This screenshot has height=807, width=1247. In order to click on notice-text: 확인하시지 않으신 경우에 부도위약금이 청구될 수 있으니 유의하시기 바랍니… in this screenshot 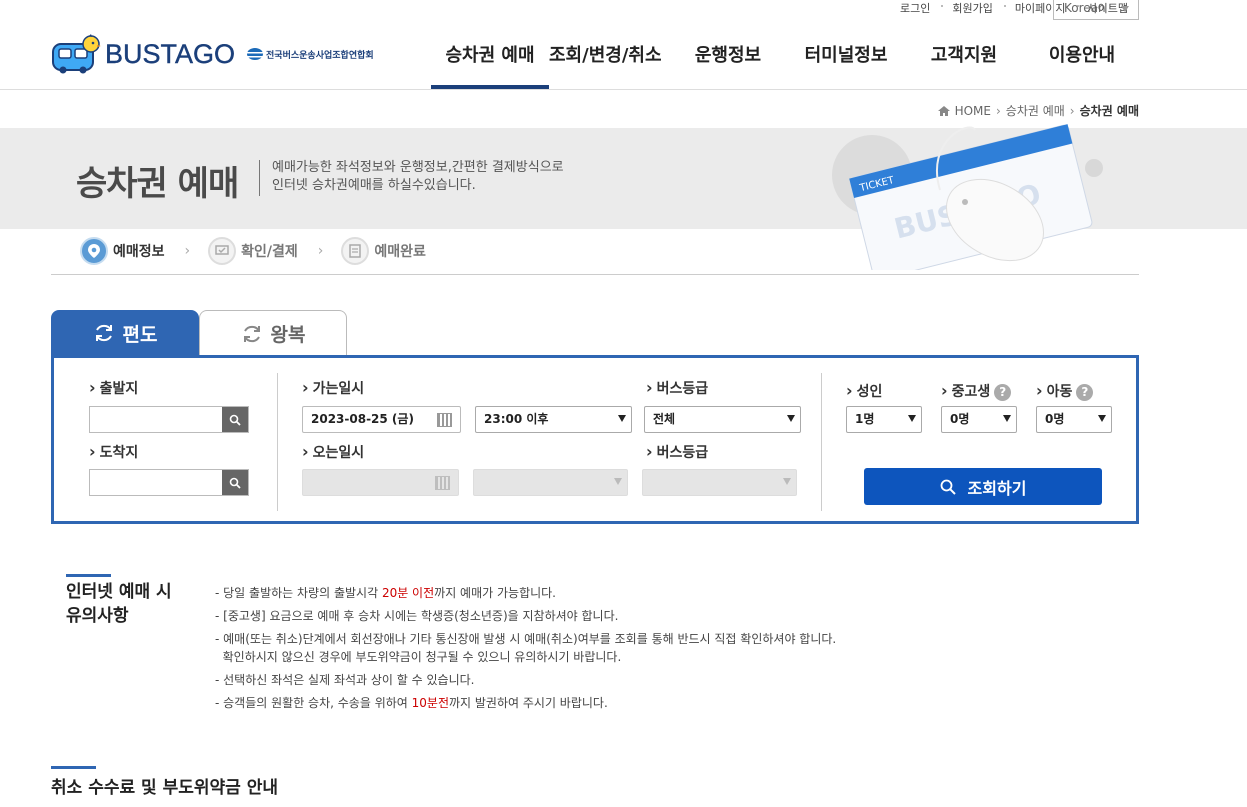, I will do `click(418, 657)`.